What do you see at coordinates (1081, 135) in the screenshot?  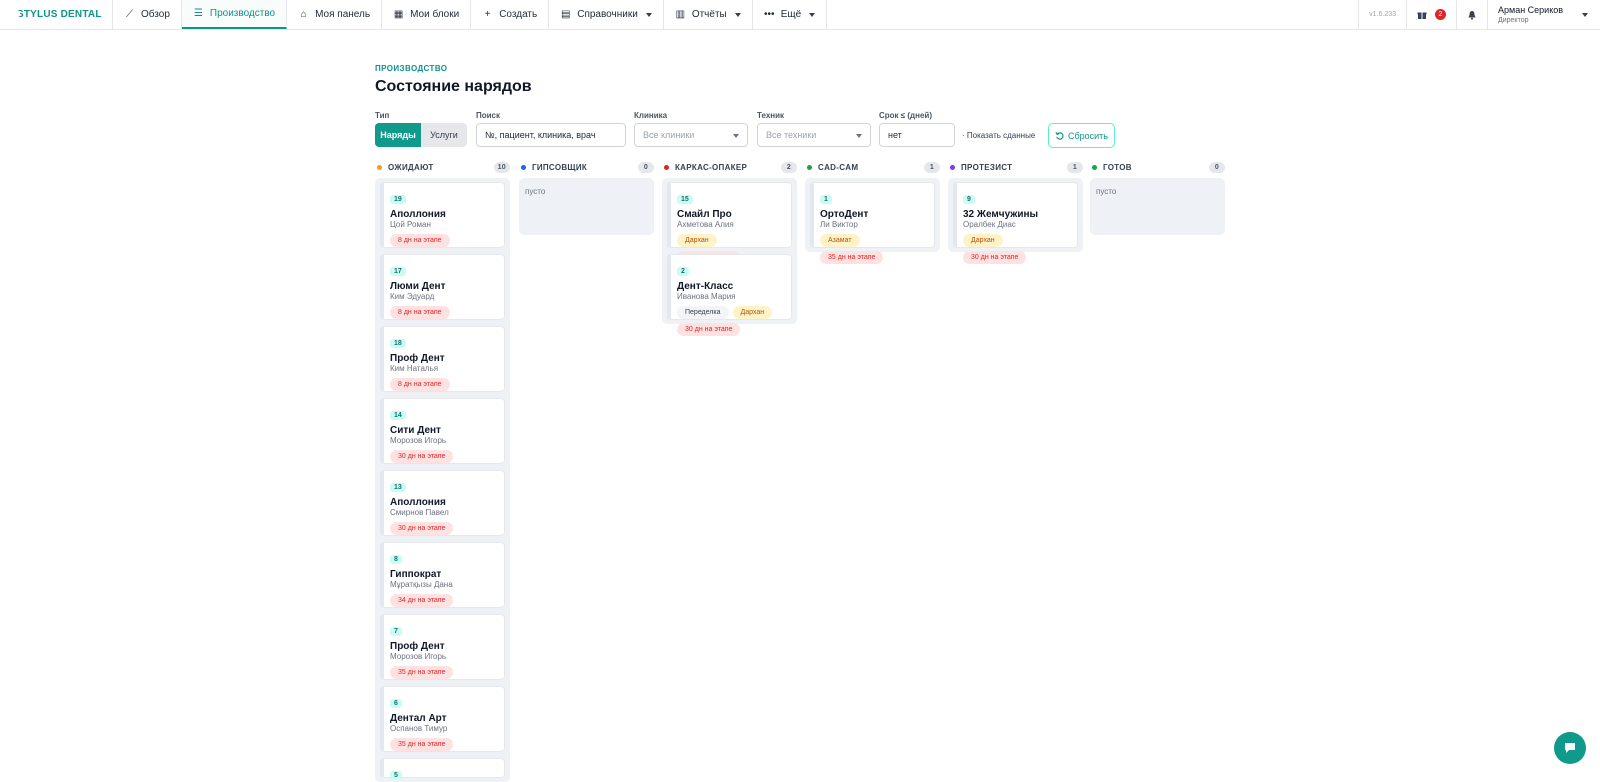 I see `reset-button: Сбросить` at bounding box center [1081, 135].